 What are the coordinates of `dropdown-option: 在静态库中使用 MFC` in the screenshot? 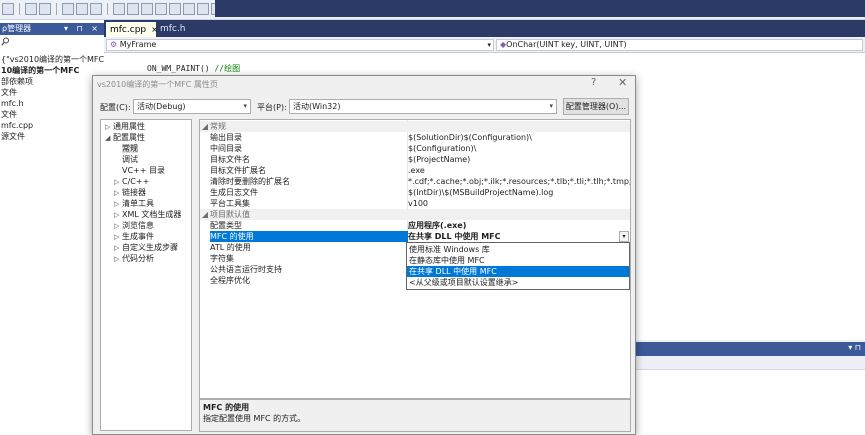 It's located at (518, 260).